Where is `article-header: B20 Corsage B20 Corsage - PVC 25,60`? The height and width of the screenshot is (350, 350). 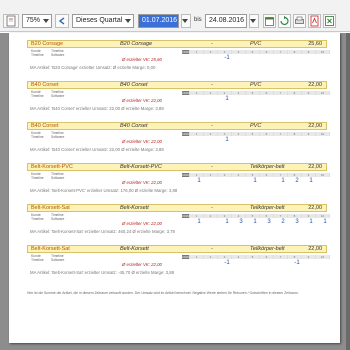 article-header: B20 Corsage B20 Corsage - PVC 25,60 is located at coordinates (177, 44).